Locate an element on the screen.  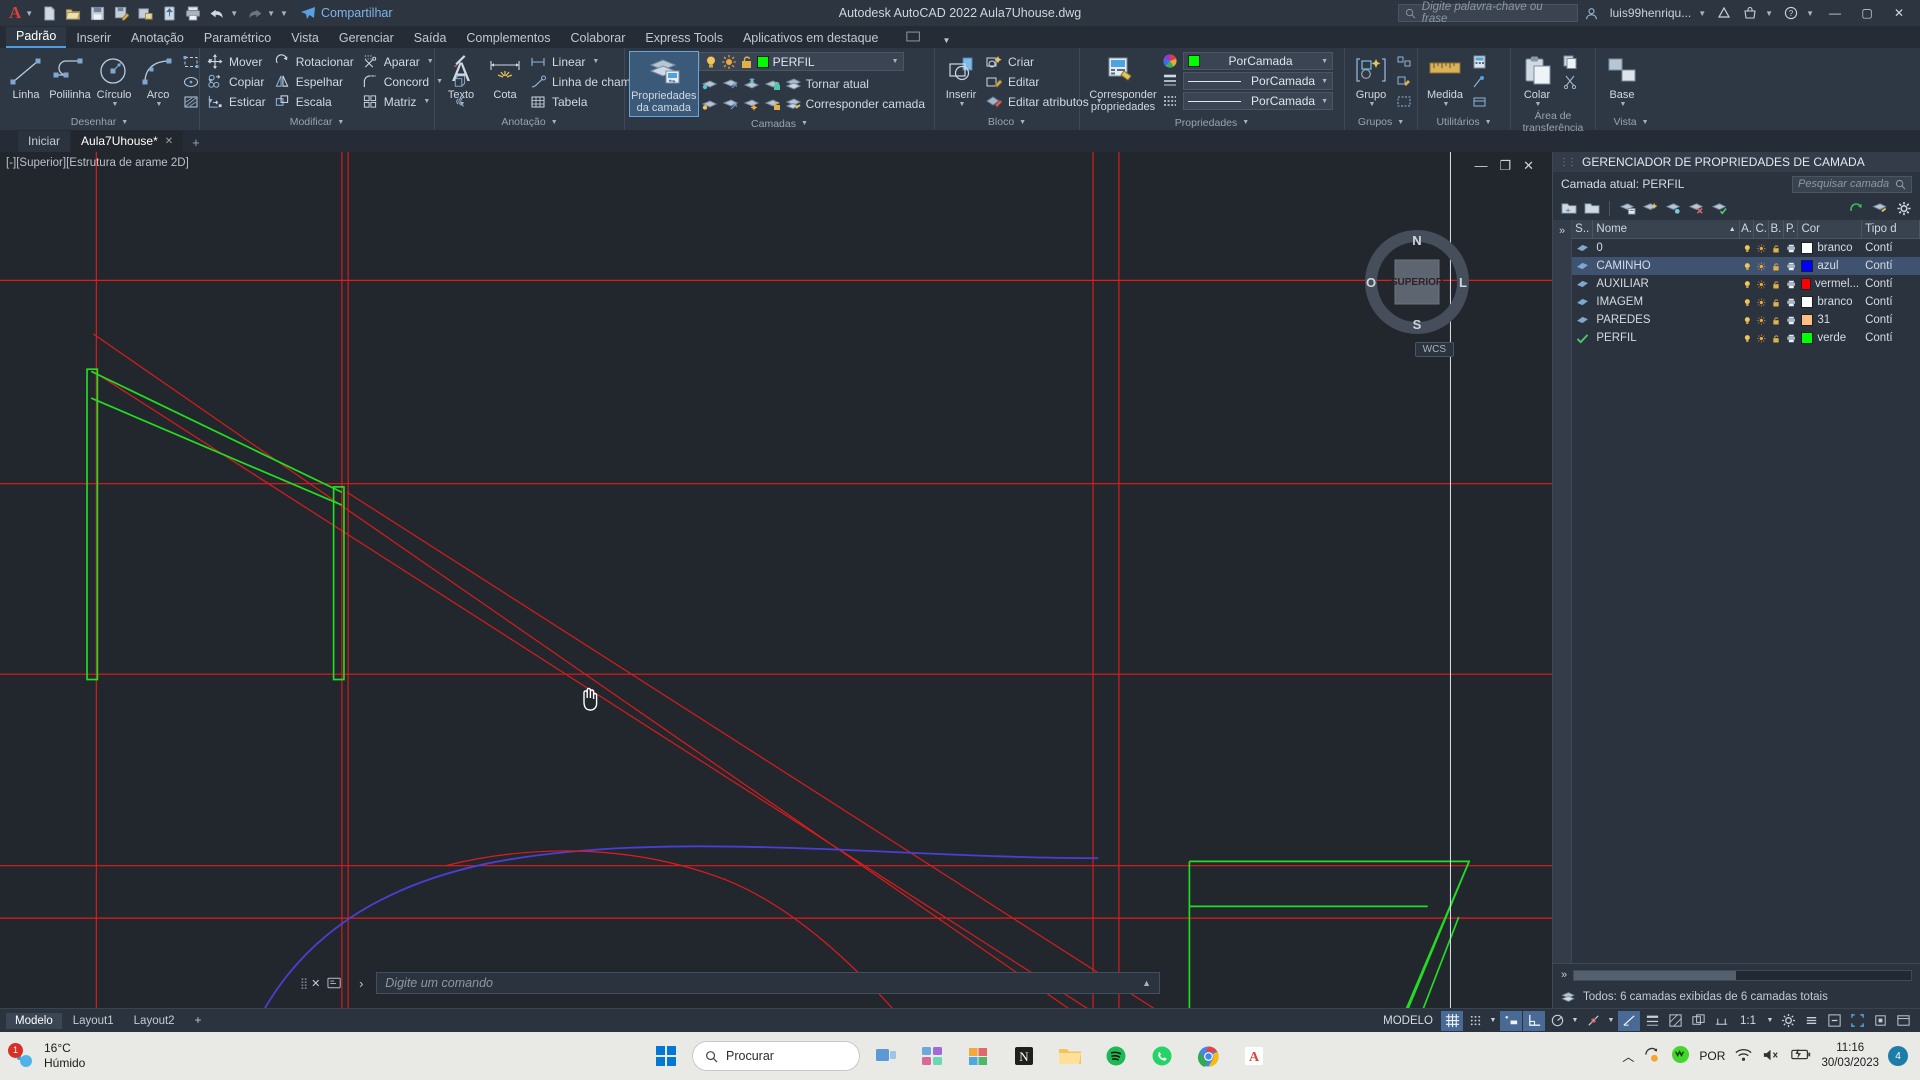
lineweight-select: PorCamada ▼ is located at coordinates (1258, 81).